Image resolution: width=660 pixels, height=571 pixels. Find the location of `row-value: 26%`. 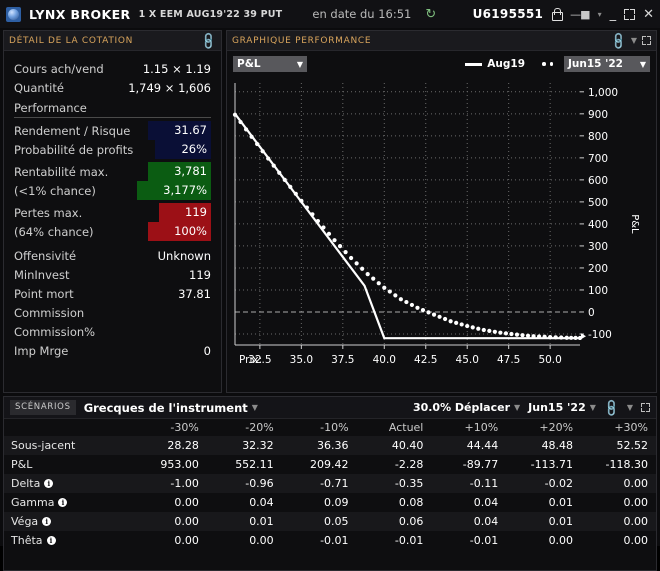

row-value: 26% is located at coordinates (183, 149).